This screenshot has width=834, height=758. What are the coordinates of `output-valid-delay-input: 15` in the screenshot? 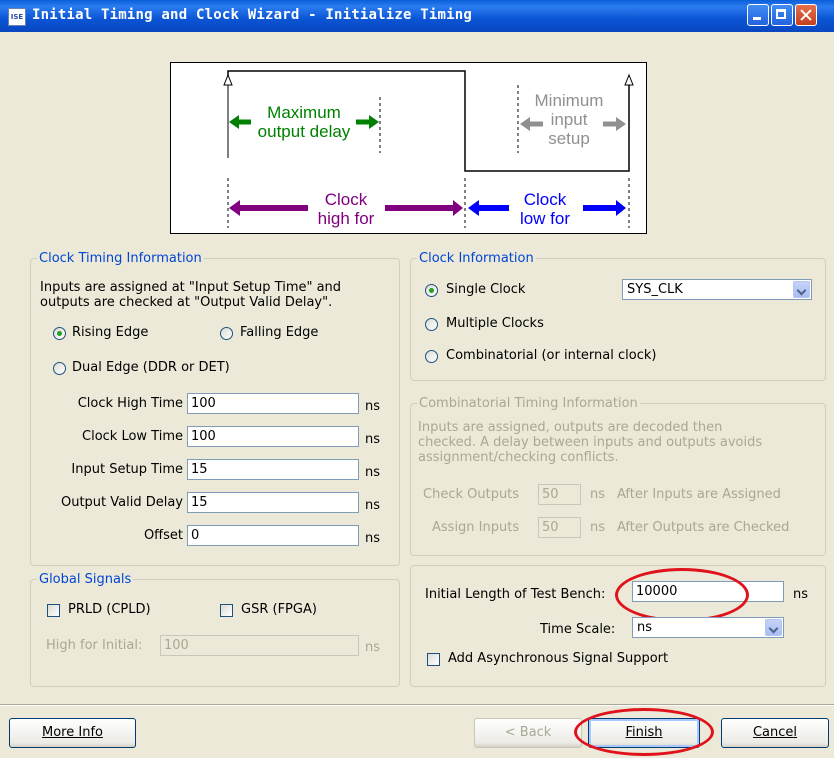 It's located at (273, 502).